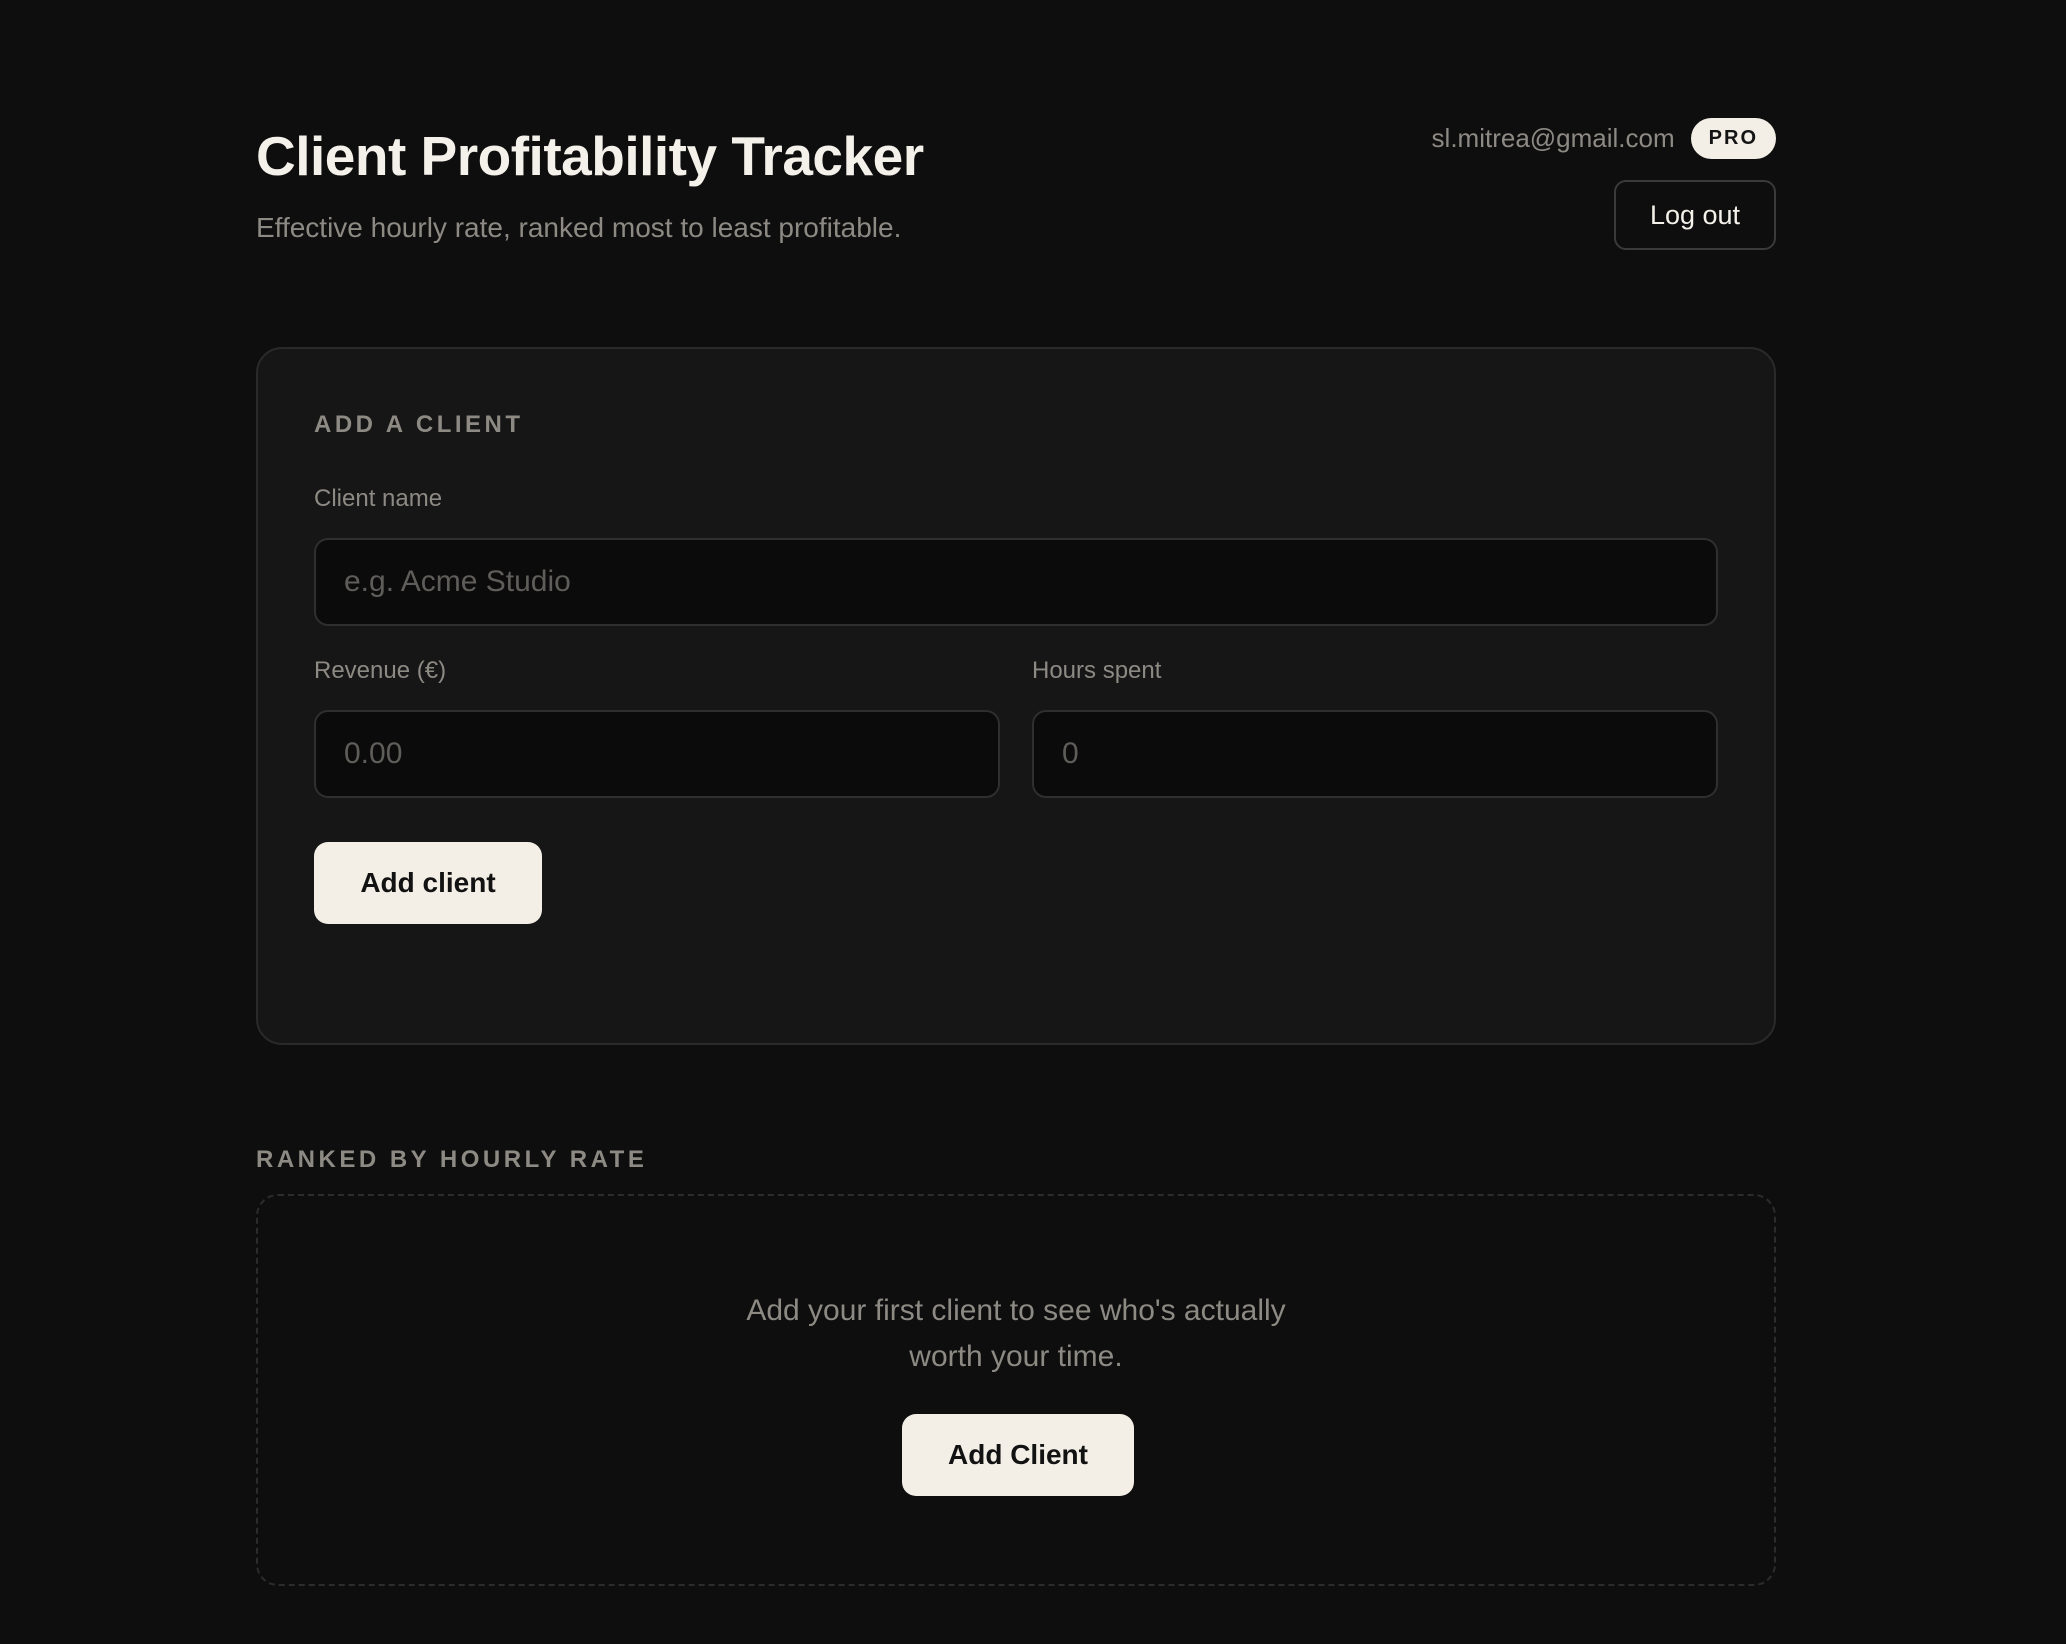 Image resolution: width=2066 pixels, height=1644 pixels. Describe the element at coordinates (380, 670) in the screenshot. I see `revenue-label: Revenue (€)` at that location.